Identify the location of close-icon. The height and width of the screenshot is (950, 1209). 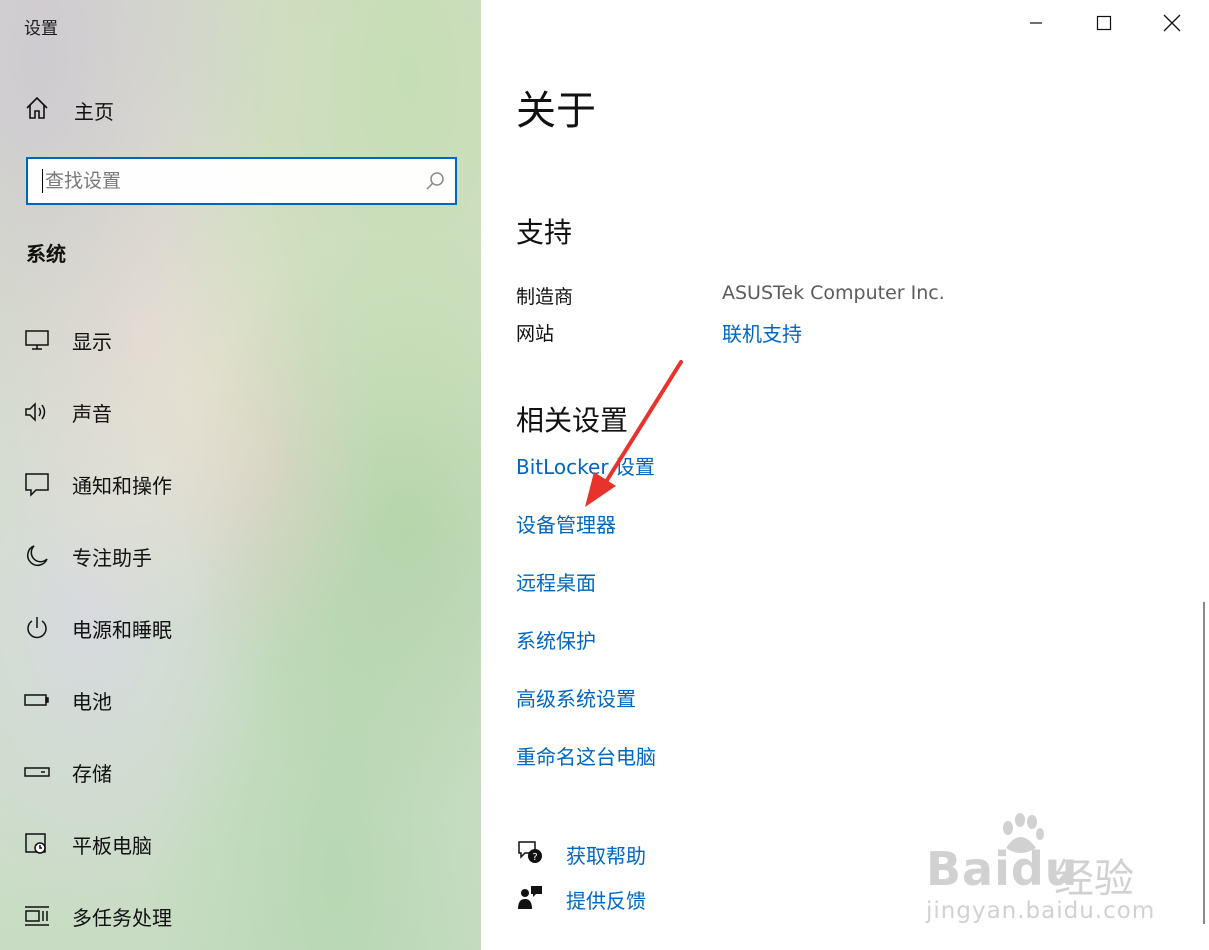
(1172, 25).